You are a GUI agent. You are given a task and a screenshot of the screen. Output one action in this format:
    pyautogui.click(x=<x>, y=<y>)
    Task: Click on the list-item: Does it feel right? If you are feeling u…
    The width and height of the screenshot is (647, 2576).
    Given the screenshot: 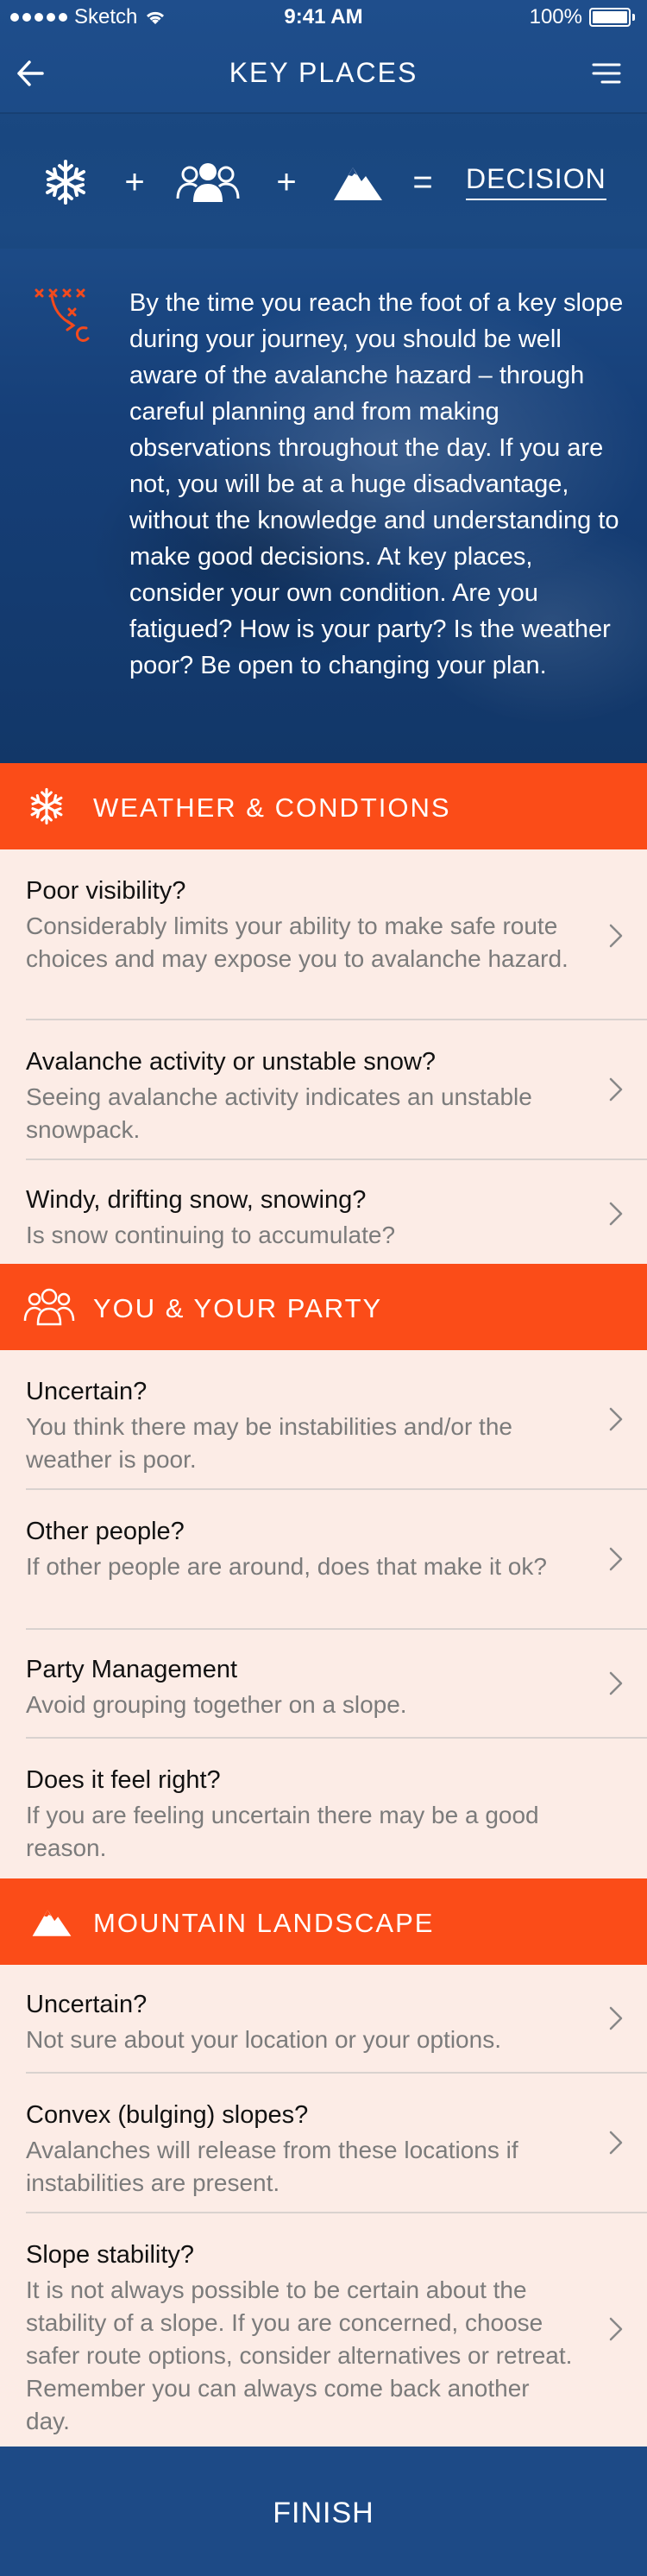 What is the action you would take?
    pyautogui.click(x=323, y=1808)
    